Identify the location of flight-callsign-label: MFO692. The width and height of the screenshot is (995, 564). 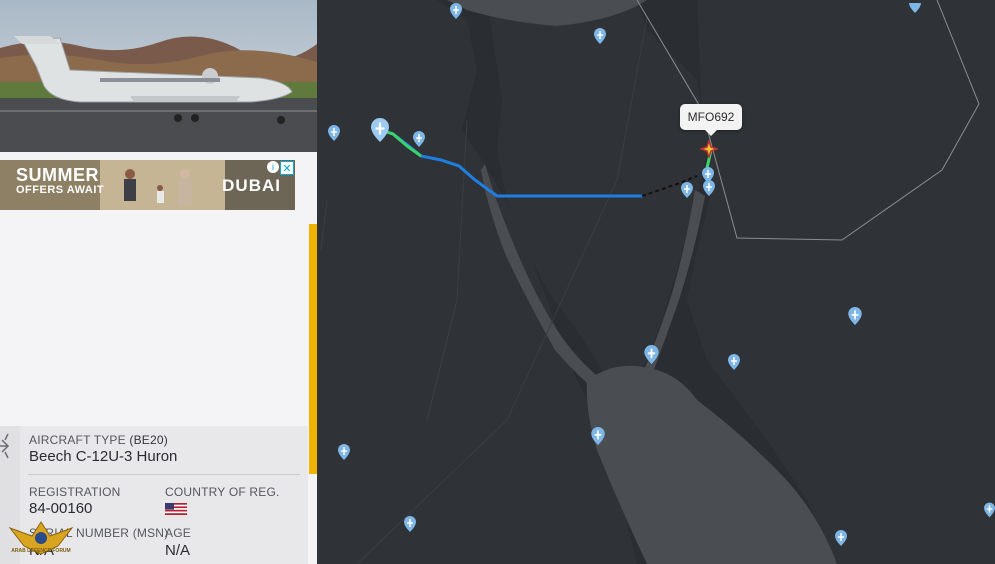
(711, 120).